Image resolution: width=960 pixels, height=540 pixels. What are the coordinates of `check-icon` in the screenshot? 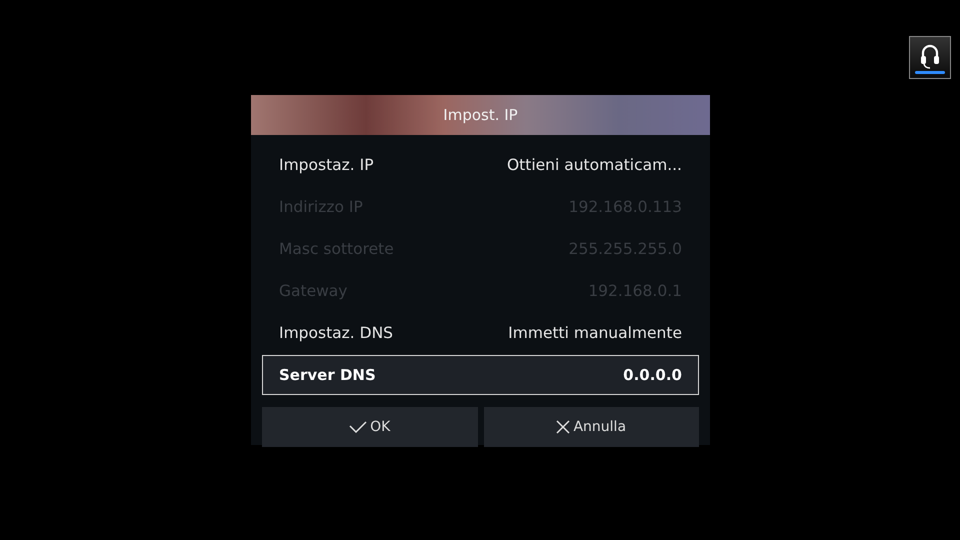 It's located at (358, 427).